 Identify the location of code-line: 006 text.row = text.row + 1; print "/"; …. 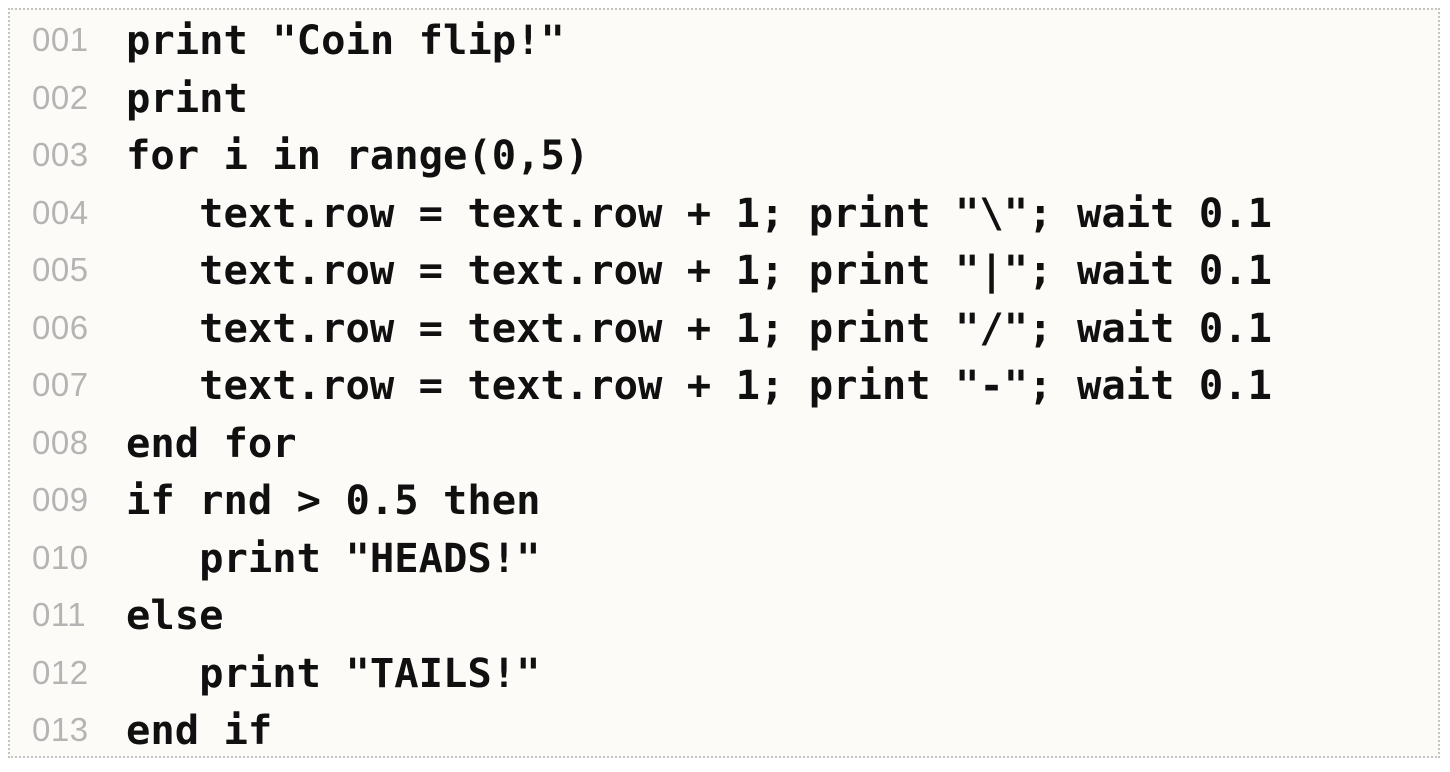
(724, 327).